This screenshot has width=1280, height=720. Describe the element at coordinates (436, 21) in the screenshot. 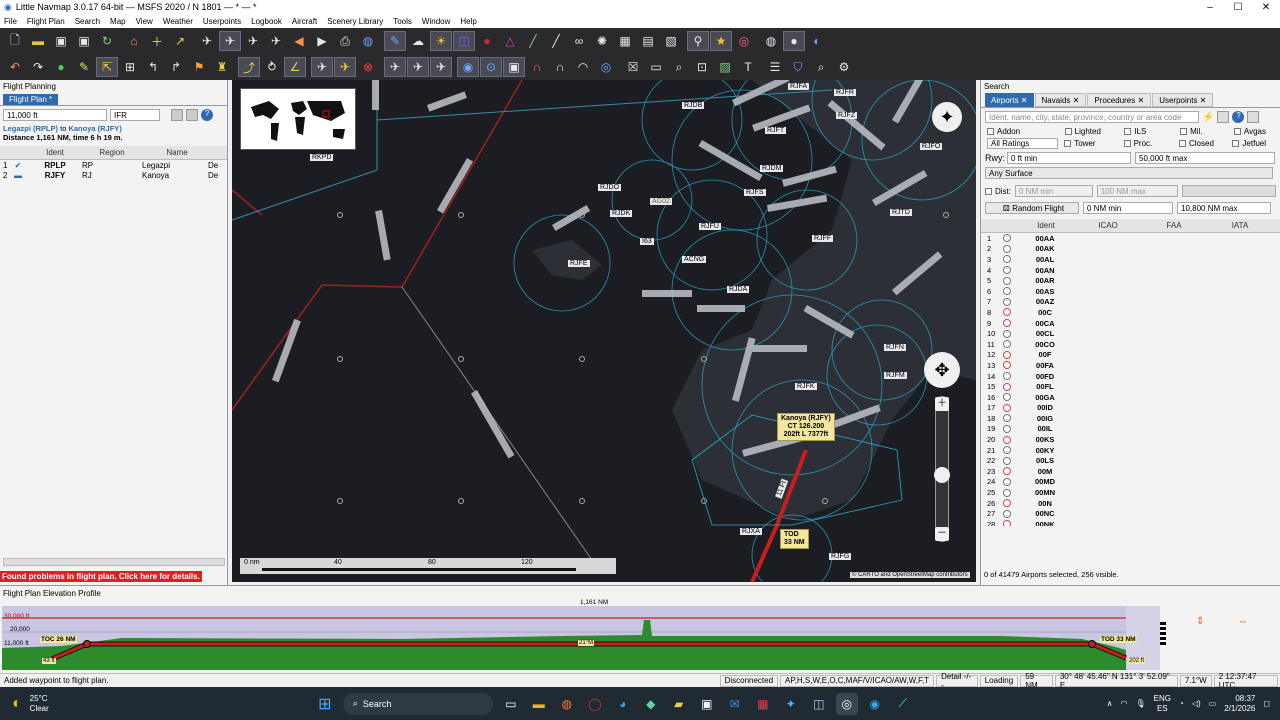

I see `menu-window: Window` at that location.